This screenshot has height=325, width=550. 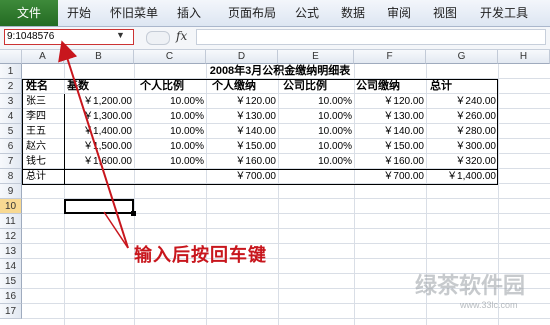 What do you see at coordinates (200, 255) in the screenshot?
I see `instruction-annotation: 输入后按回车键` at bounding box center [200, 255].